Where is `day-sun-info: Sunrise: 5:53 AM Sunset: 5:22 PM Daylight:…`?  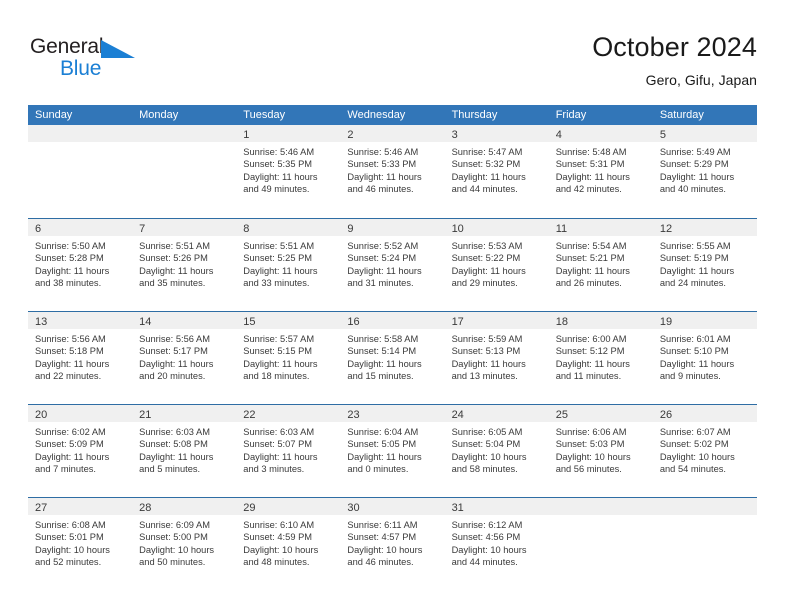
day-sun-info: Sunrise: 5:53 AM Sunset: 5:22 PM Daylight:… is located at coordinates (497, 263).